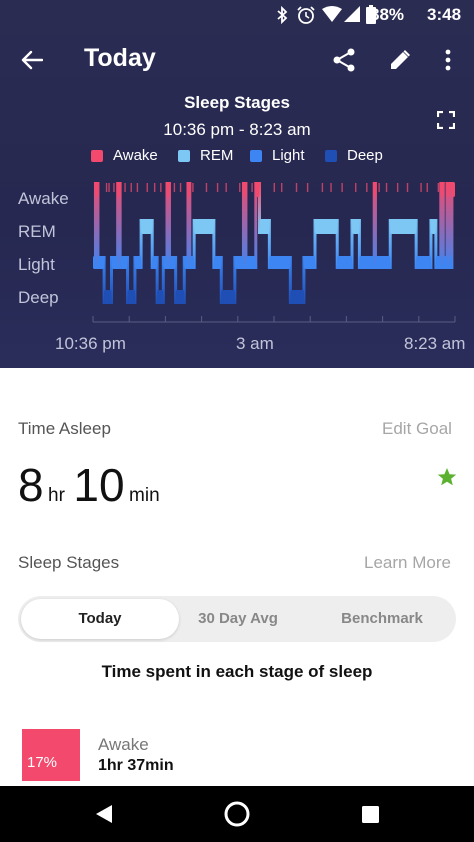 This screenshot has width=474, height=842. What do you see at coordinates (382, 619) in the screenshot?
I see `tab-benchmark: Benchmark` at bounding box center [382, 619].